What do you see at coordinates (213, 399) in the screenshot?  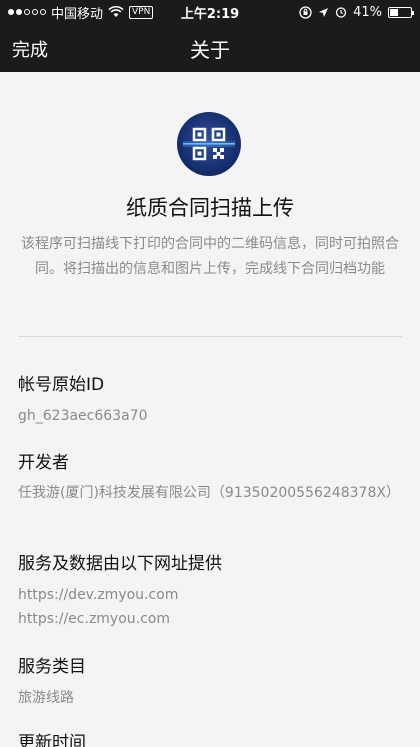 I see `original-id-section: 帐号原始ID gh_623aec663a70` at bounding box center [213, 399].